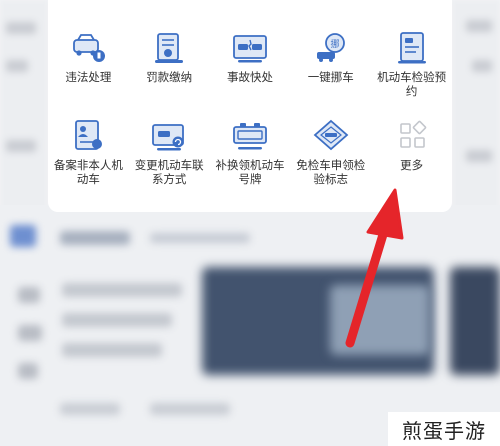  What do you see at coordinates (476, 107) in the screenshot?
I see `backdrop-right-column` at bounding box center [476, 107].